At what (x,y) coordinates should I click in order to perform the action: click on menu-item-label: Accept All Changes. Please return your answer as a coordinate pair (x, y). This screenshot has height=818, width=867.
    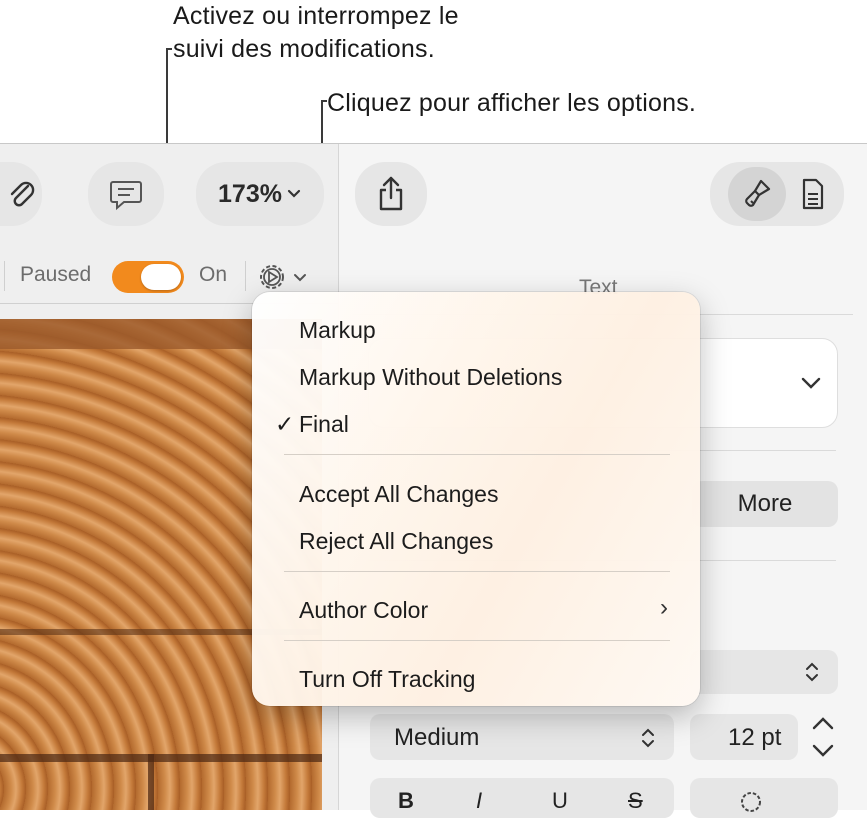
    Looking at the image, I should click on (399, 494).